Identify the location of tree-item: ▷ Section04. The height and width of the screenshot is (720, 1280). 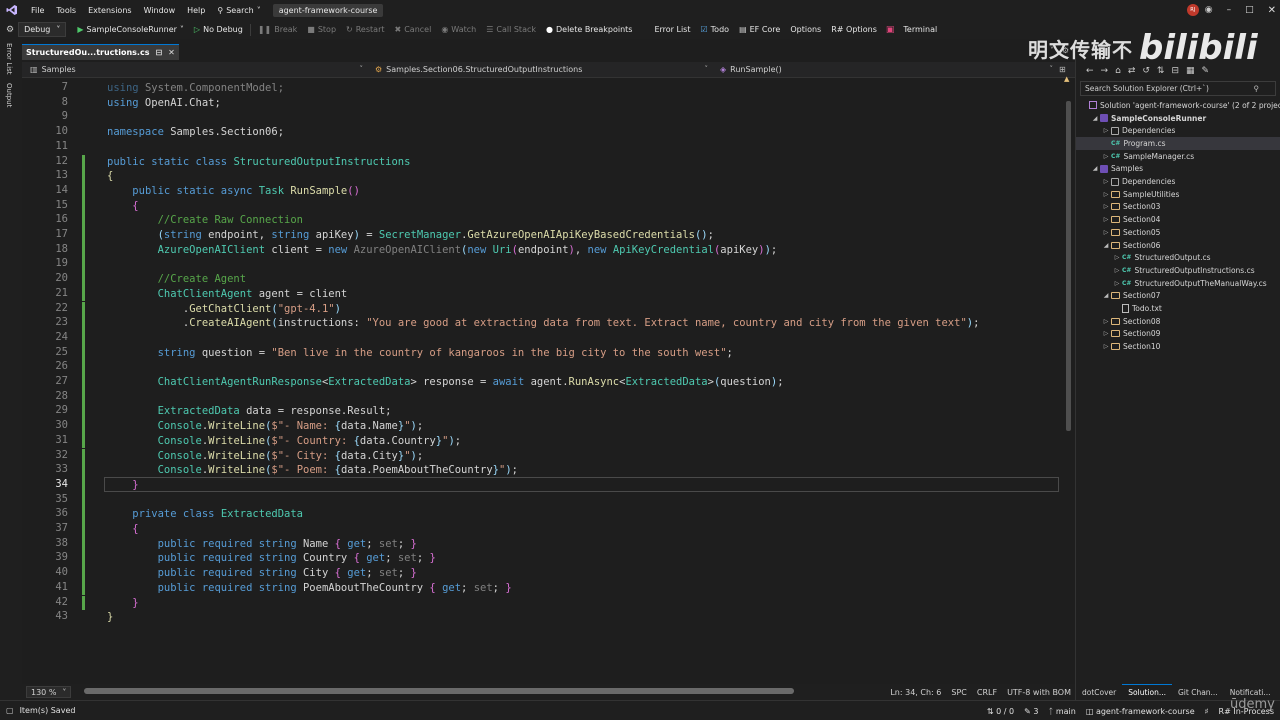
(1118, 219).